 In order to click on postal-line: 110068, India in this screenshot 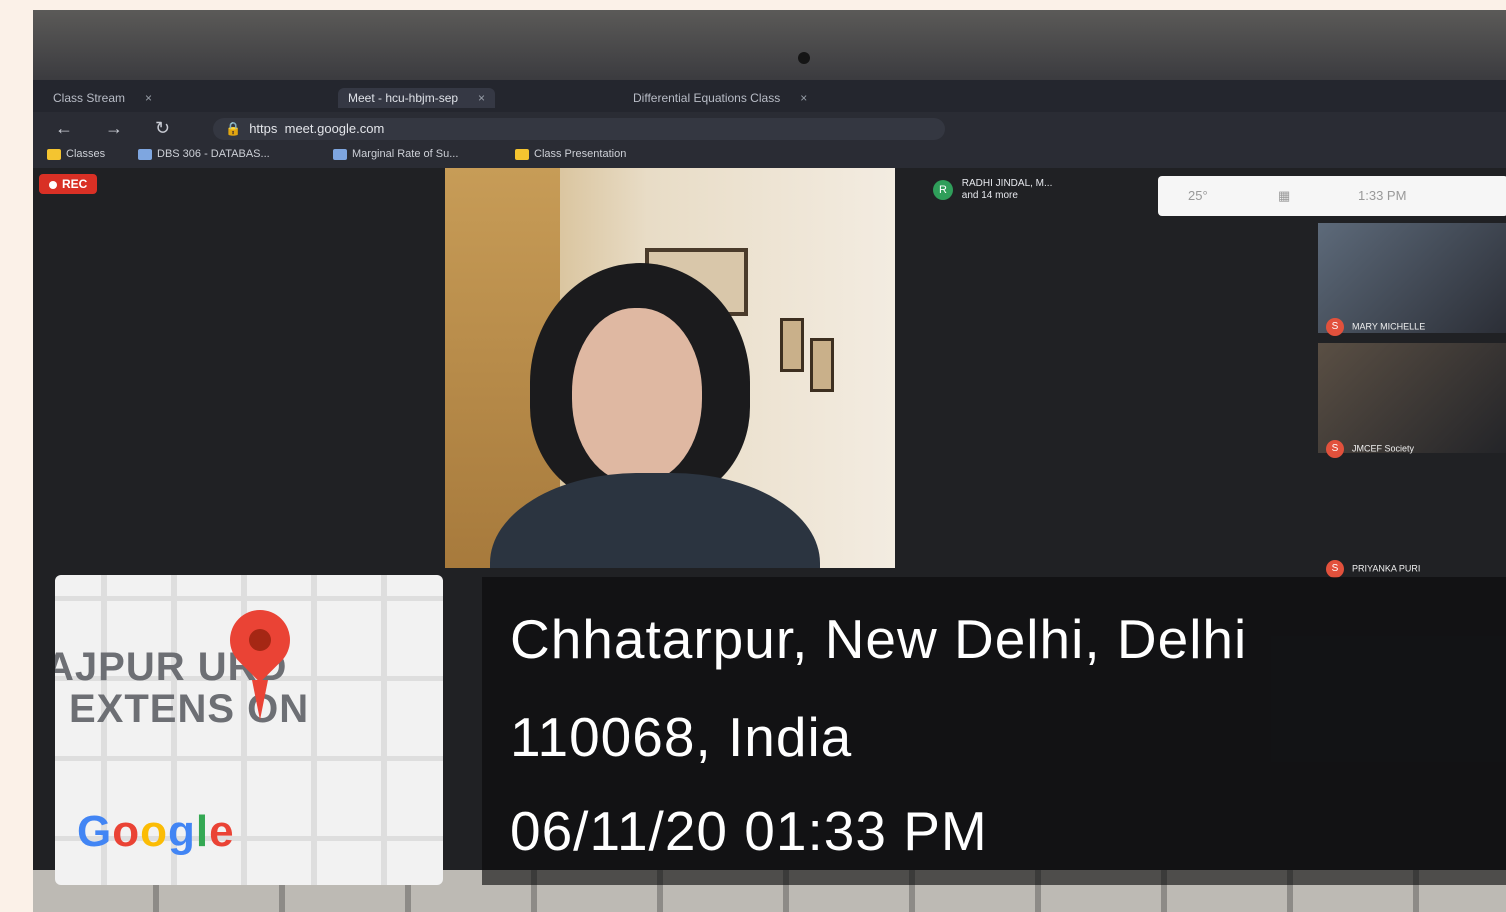, I will do `click(681, 737)`.